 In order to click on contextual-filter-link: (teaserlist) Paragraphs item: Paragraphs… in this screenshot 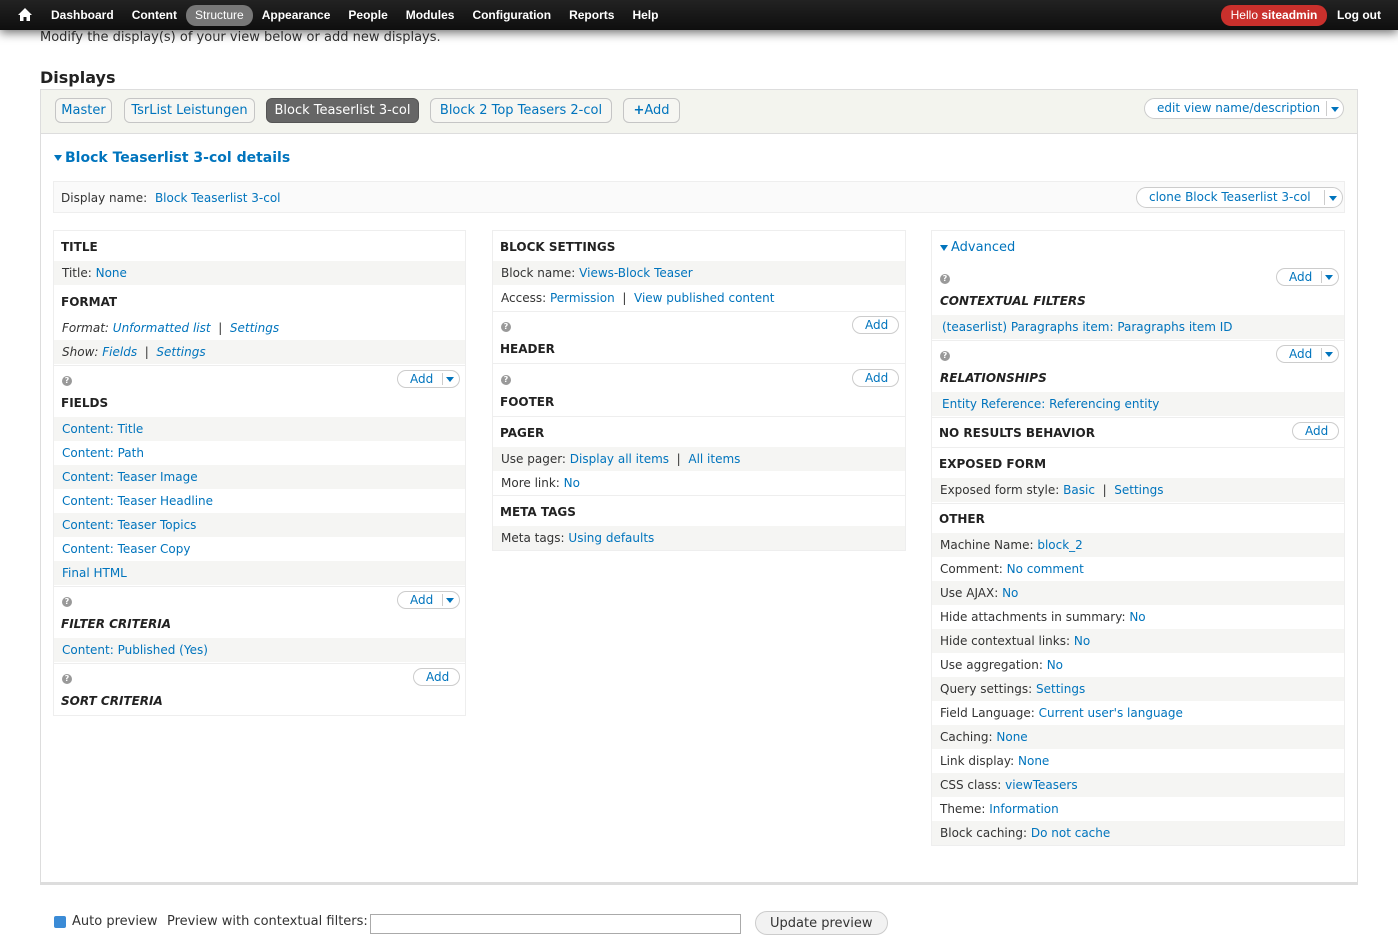, I will do `click(1087, 327)`.